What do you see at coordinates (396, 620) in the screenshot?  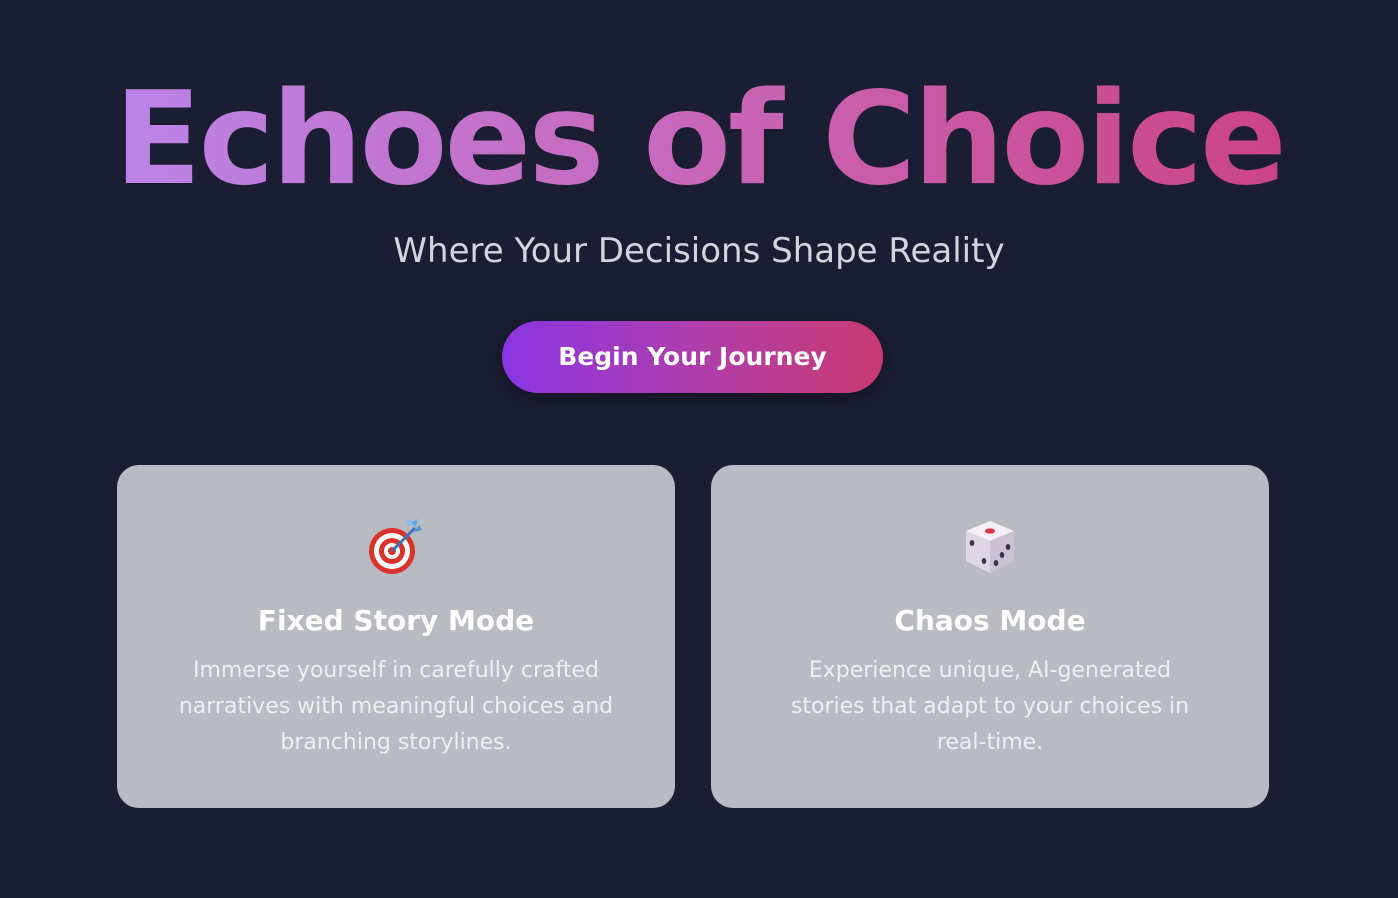 I see `card-title: Fixed Story Mode` at bounding box center [396, 620].